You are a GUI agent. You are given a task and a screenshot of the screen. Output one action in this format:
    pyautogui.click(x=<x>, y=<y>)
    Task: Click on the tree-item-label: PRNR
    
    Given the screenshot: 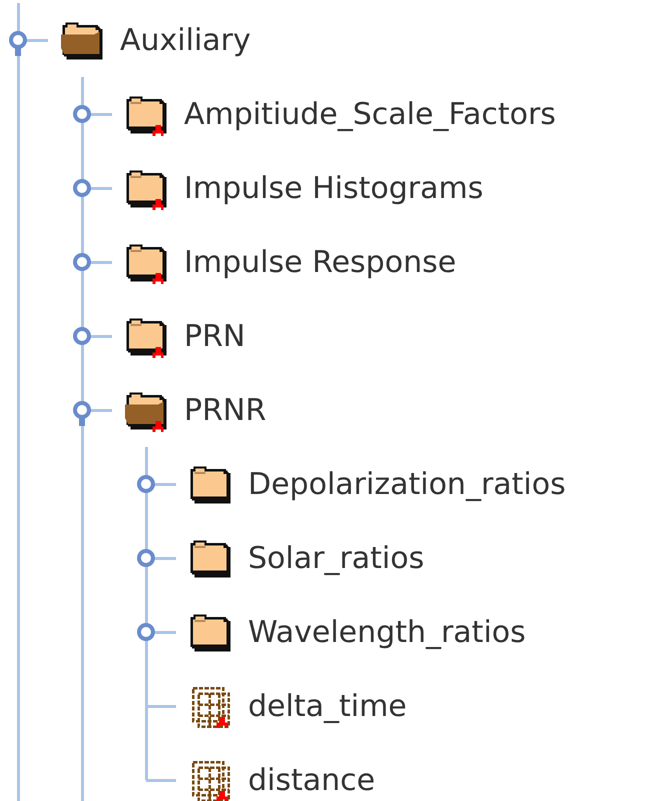 What is the action you would take?
    pyautogui.click(x=225, y=410)
    